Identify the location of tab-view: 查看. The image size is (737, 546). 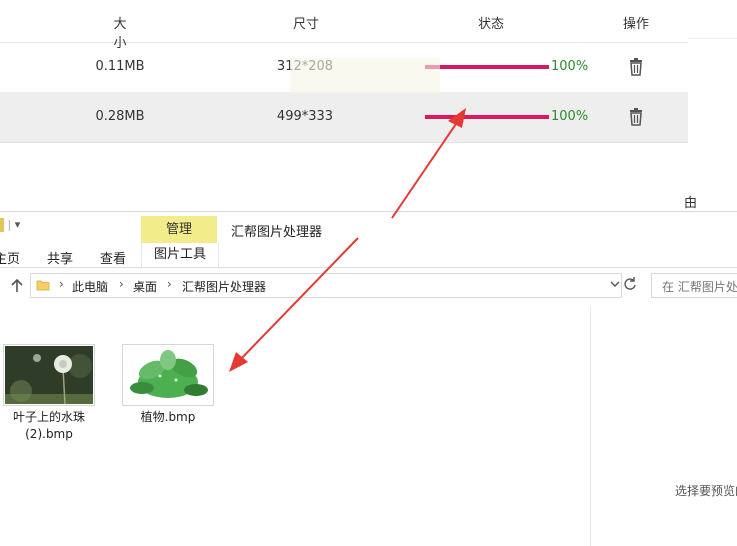
(113, 257).